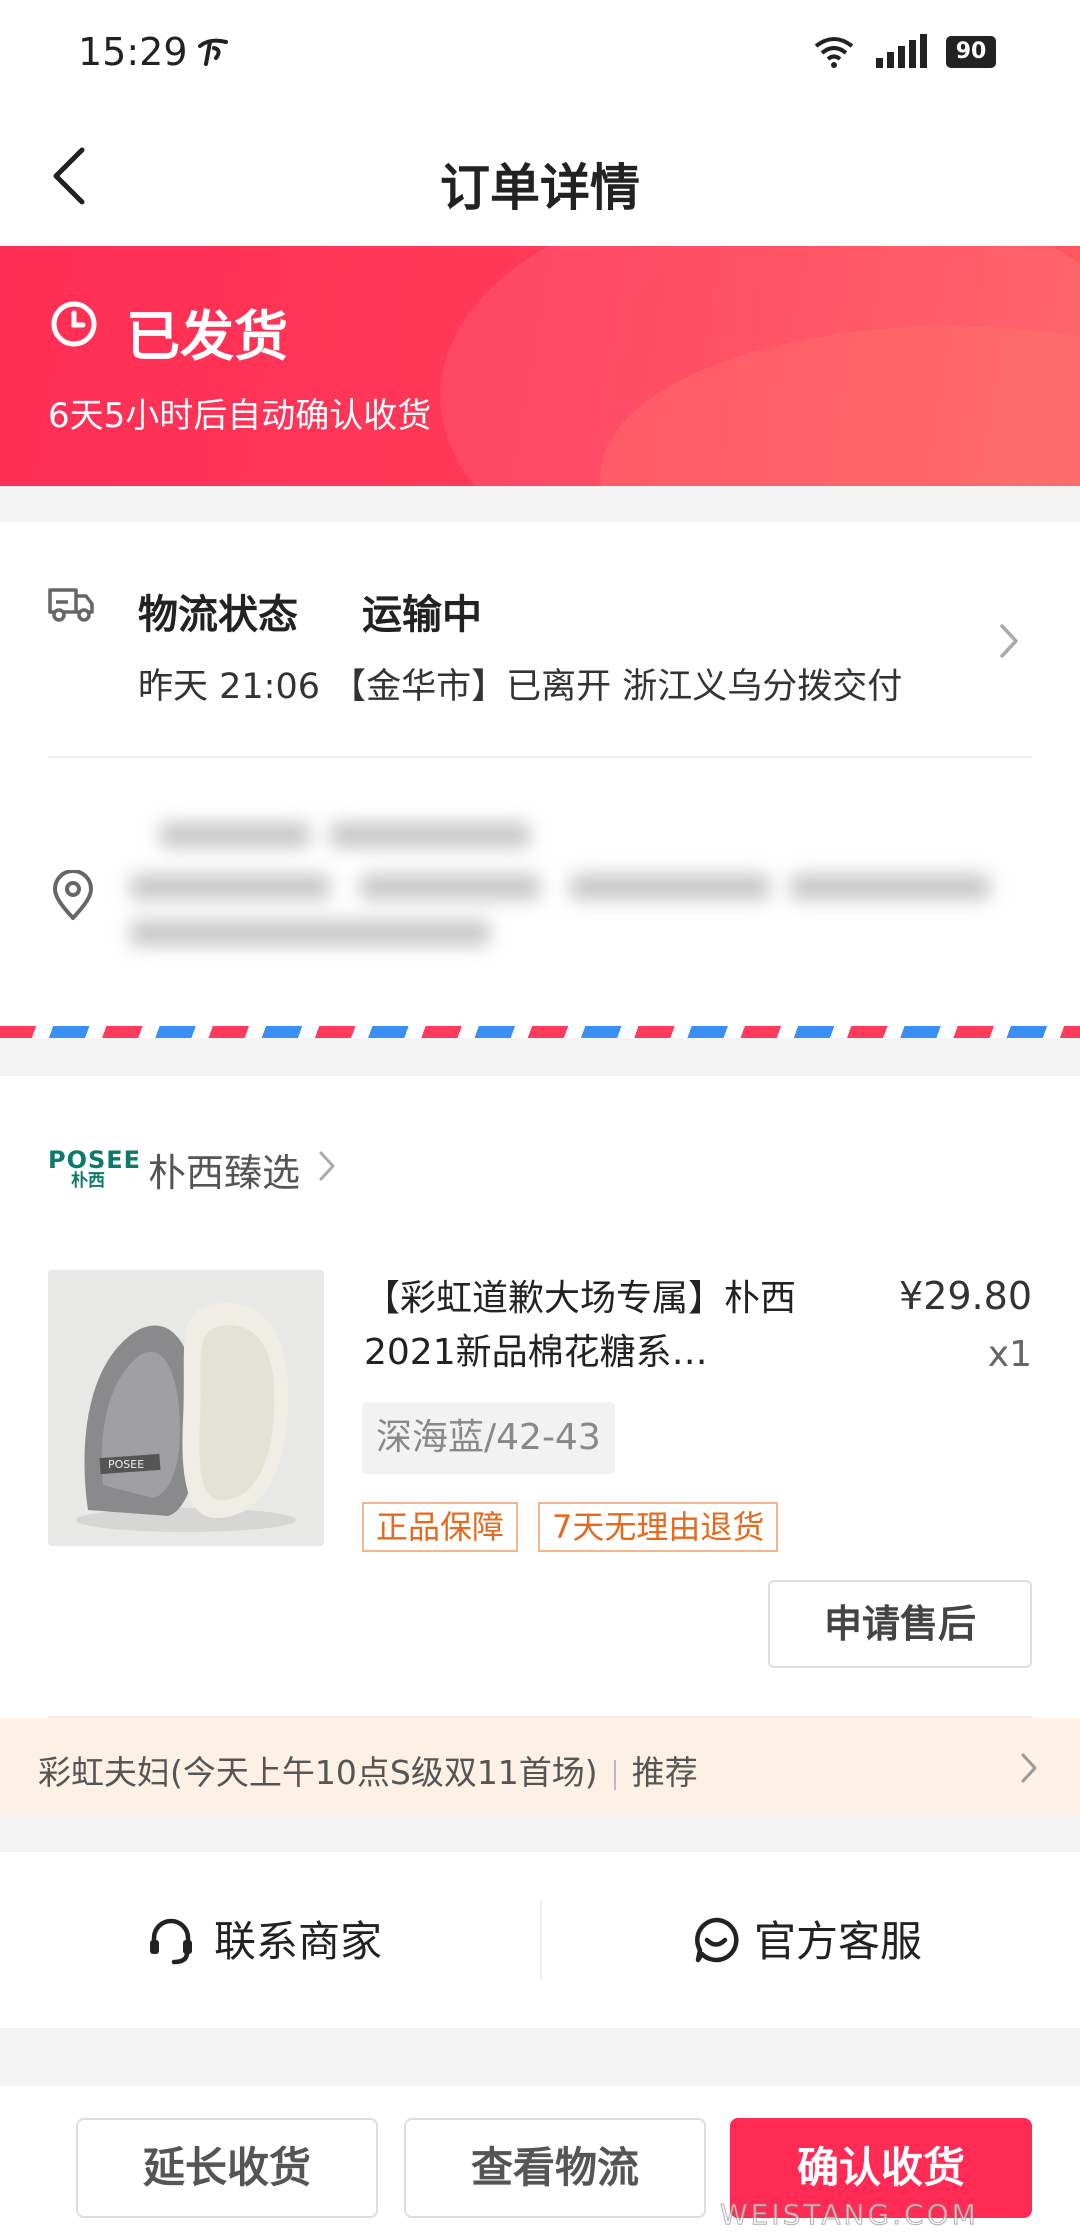 The image size is (1080, 2240). I want to click on product-image-brand: POSEE, so click(126, 1464).